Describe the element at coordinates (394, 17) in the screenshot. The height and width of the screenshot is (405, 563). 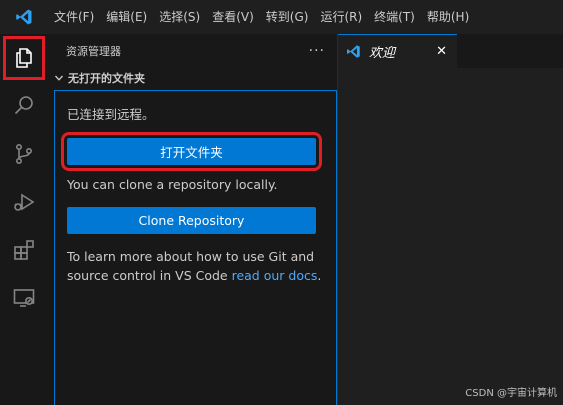
I see `menu-terminal: 终端(T)` at that location.